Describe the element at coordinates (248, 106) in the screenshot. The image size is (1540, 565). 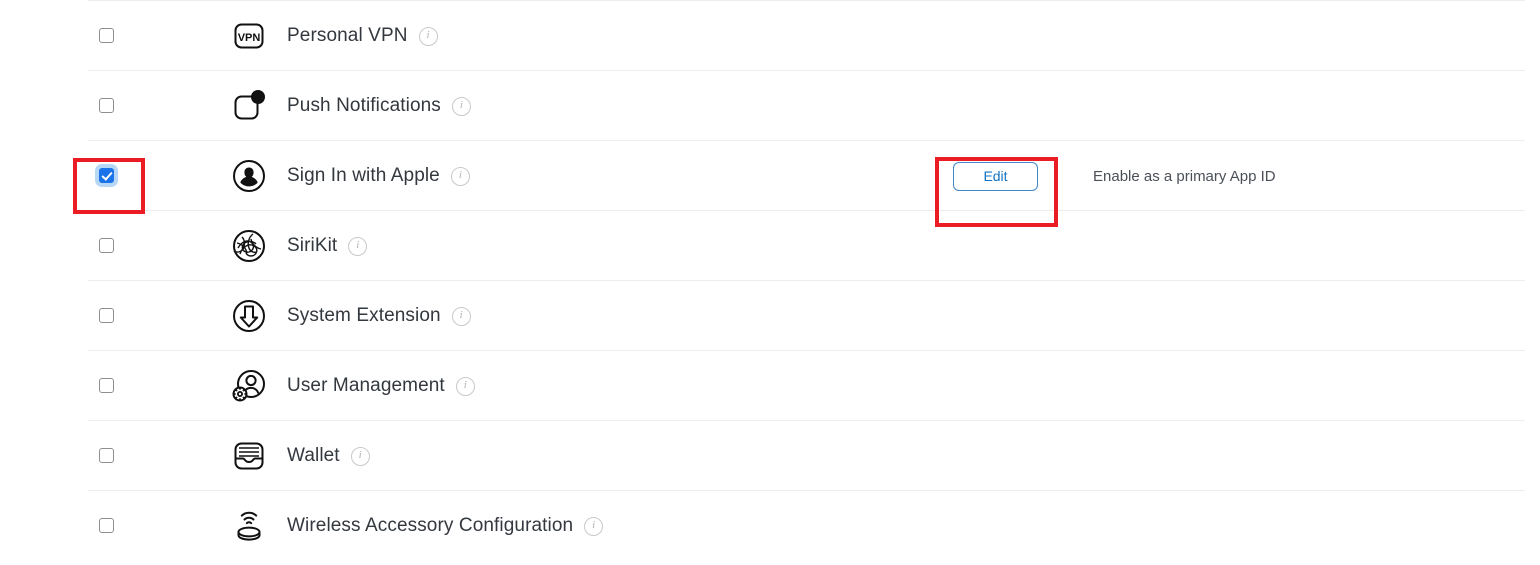
I see `push-notifications-icon` at that location.